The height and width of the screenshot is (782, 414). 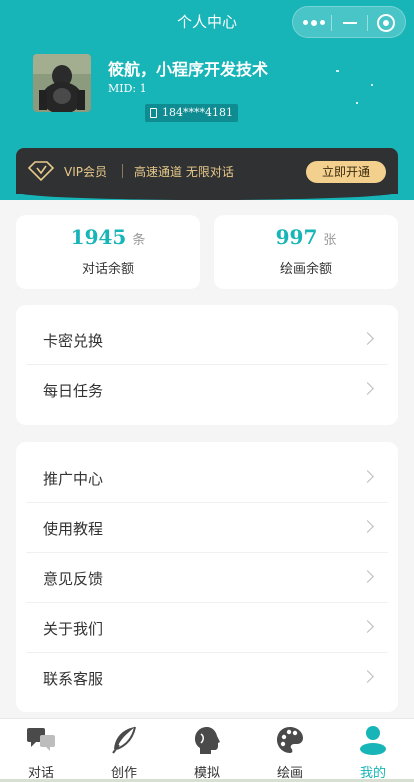 I want to click on feather-icon, so click(x=124, y=740).